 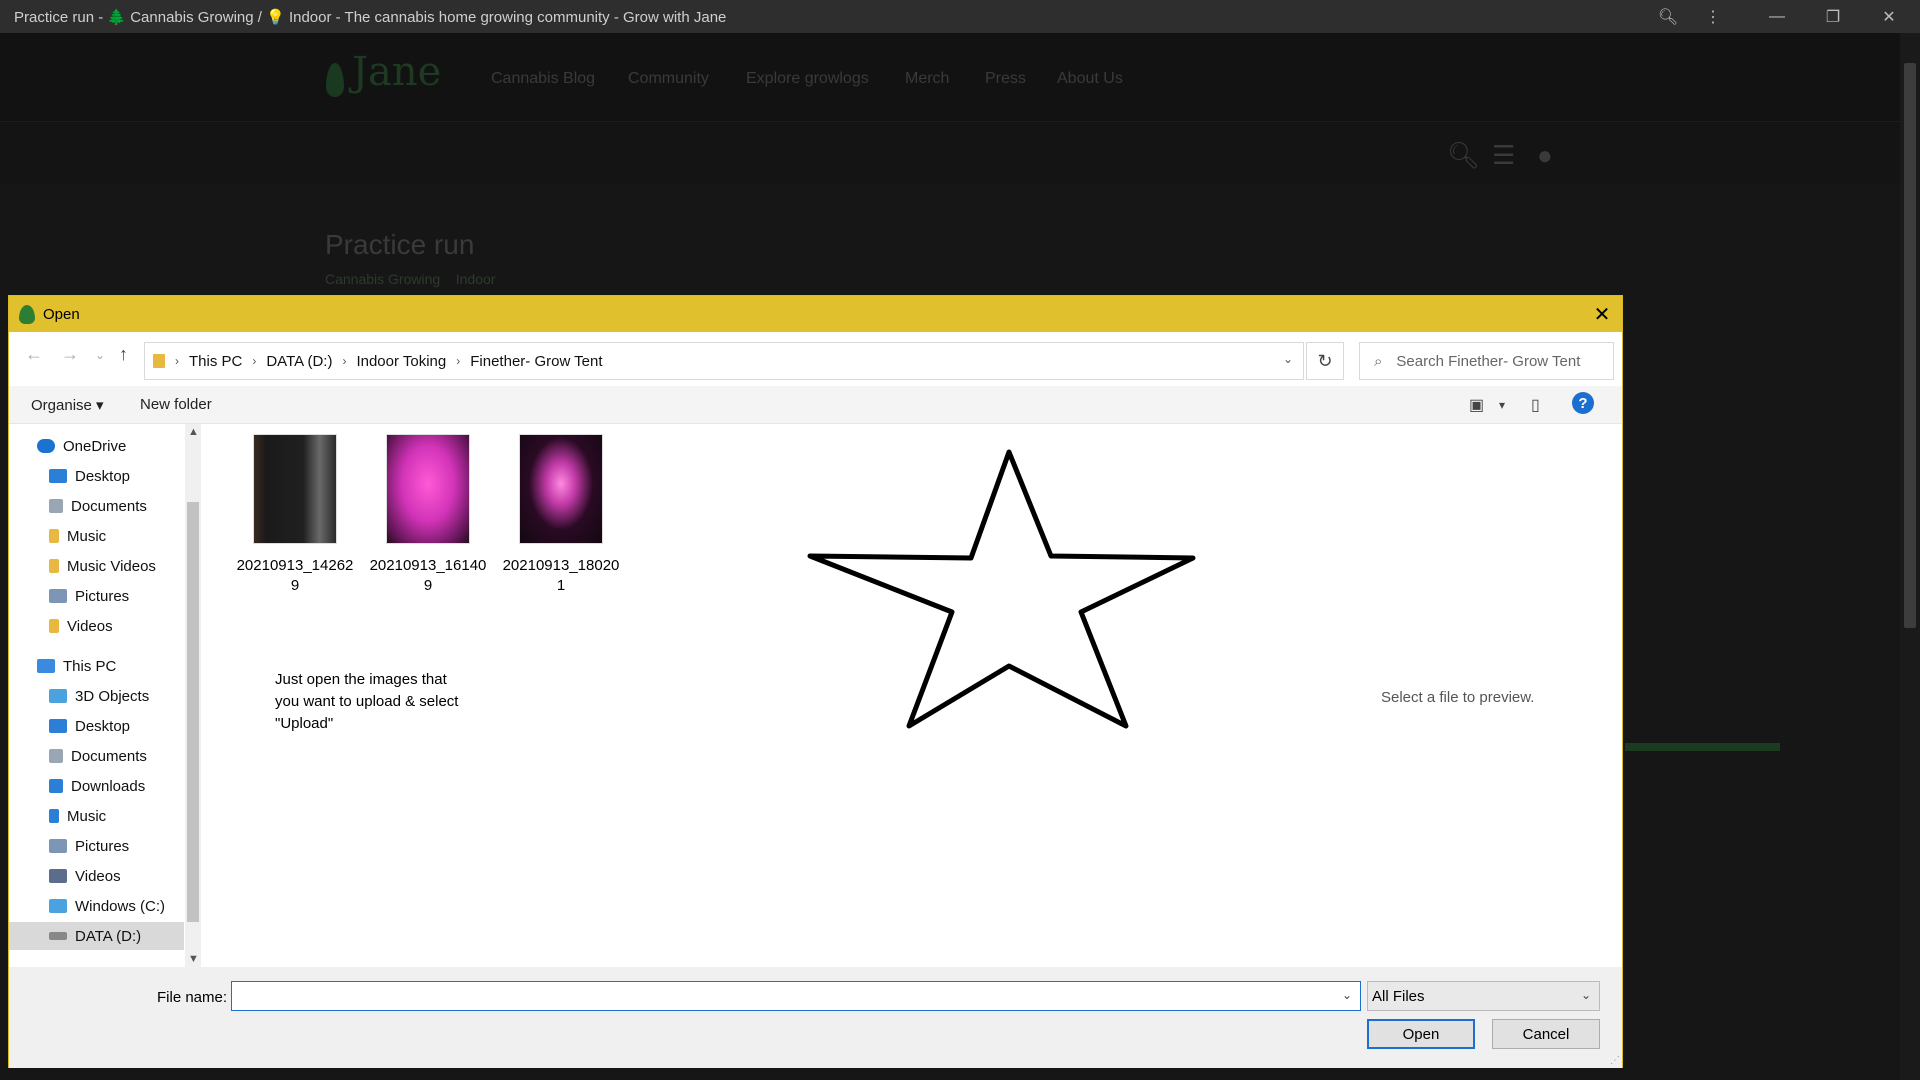 What do you see at coordinates (193, 959) in the screenshot?
I see `scroll-down-icon: ▼` at bounding box center [193, 959].